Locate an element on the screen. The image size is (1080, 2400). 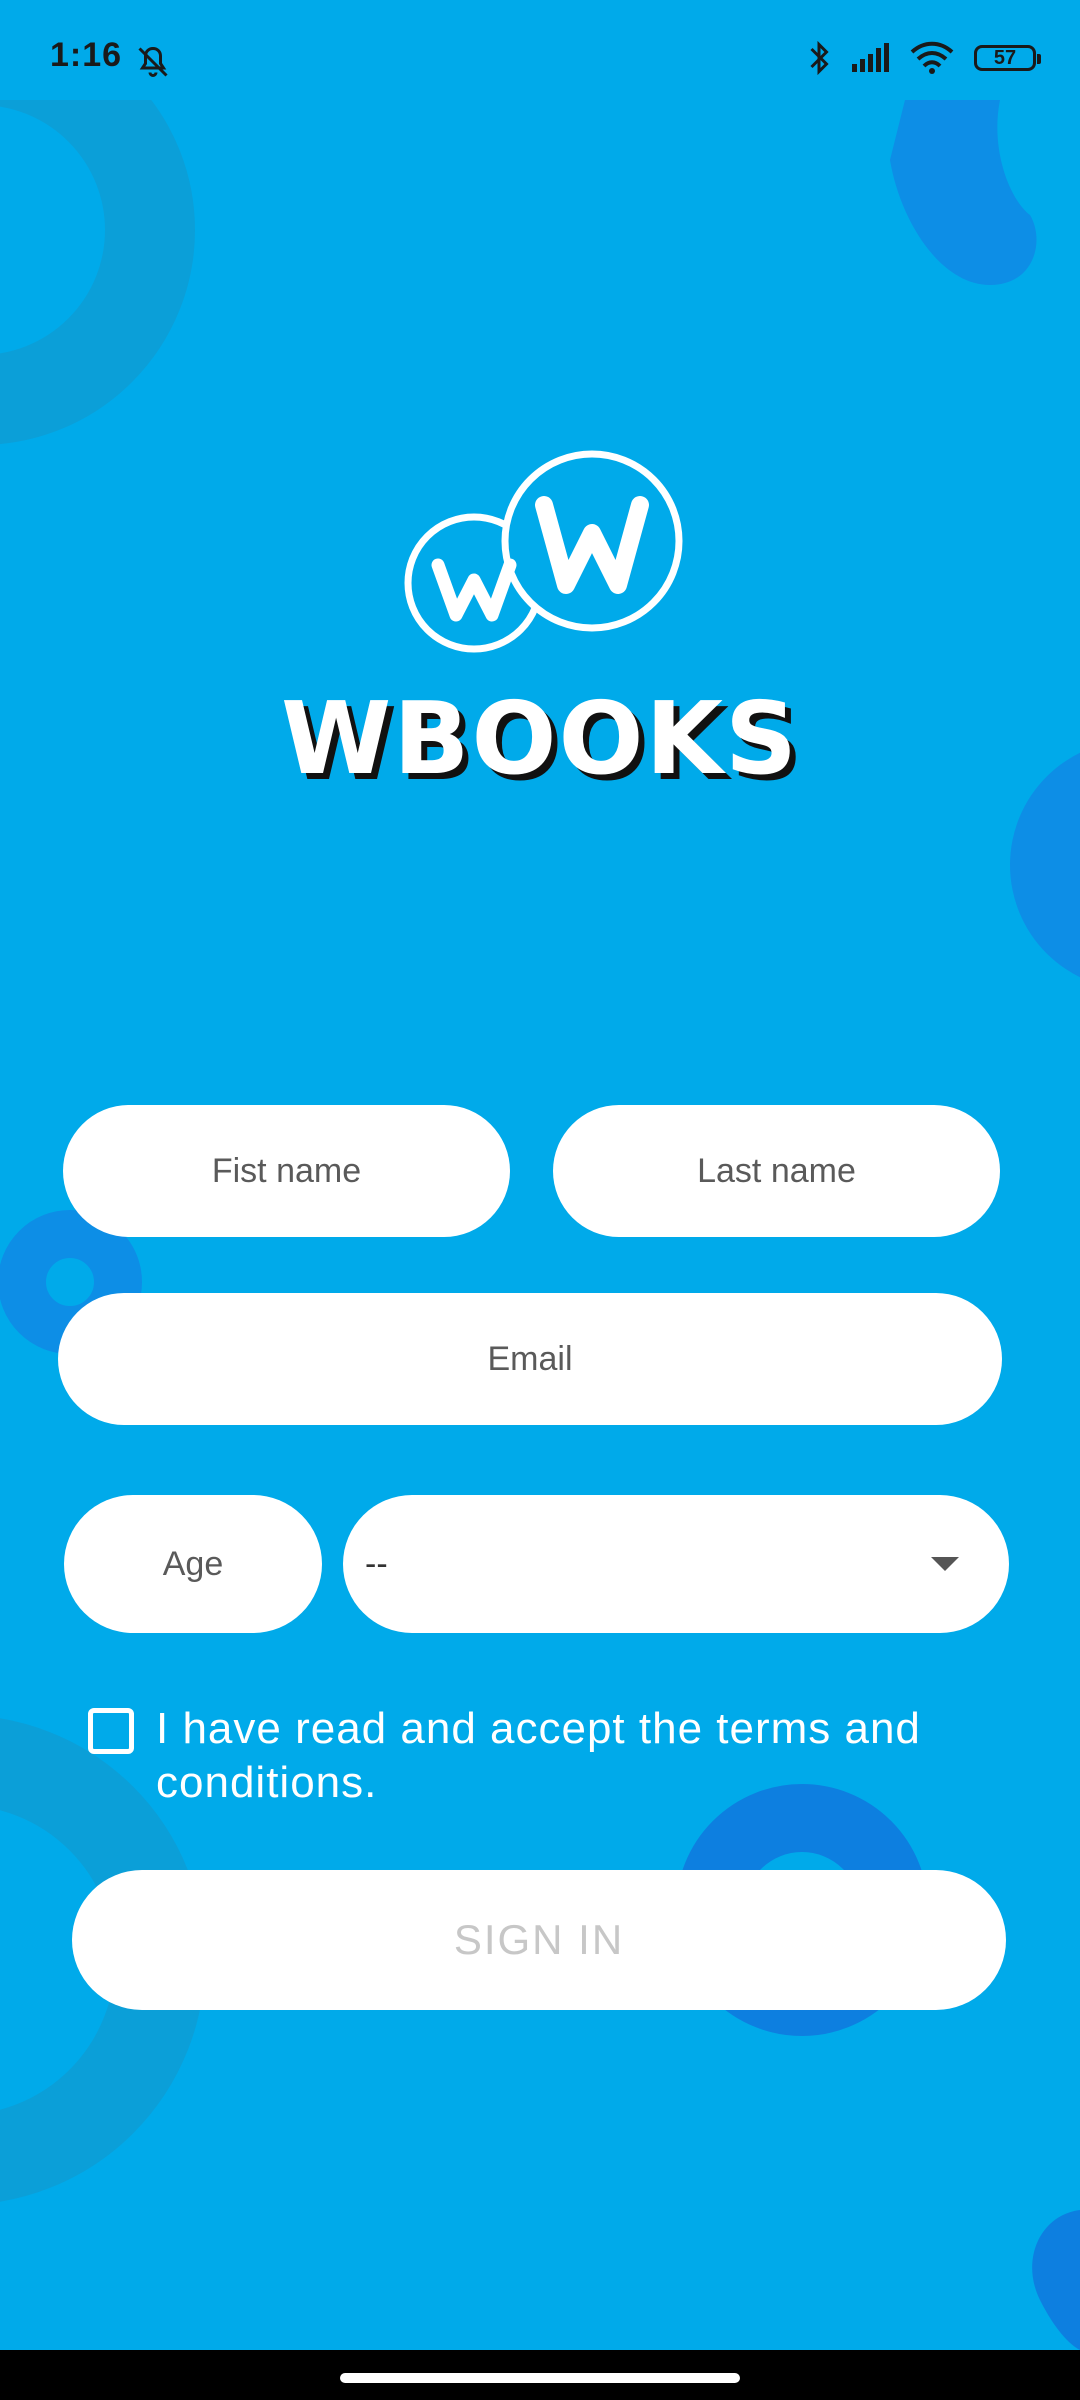
ww-logo-icon is located at coordinates (543, 551).